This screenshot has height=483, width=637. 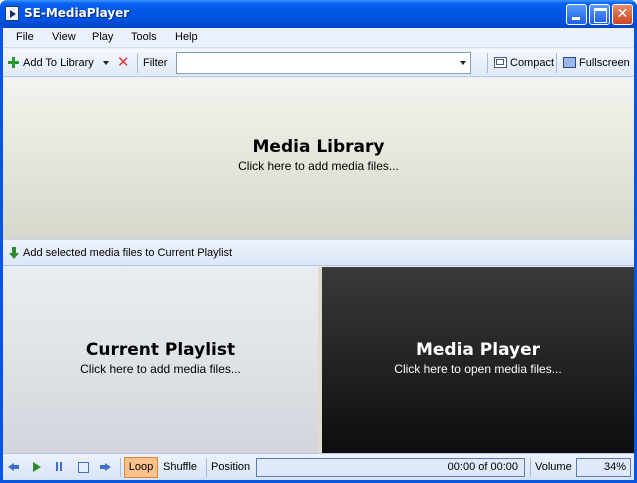 What do you see at coordinates (13, 62) in the screenshot?
I see `add-icon` at bounding box center [13, 62].